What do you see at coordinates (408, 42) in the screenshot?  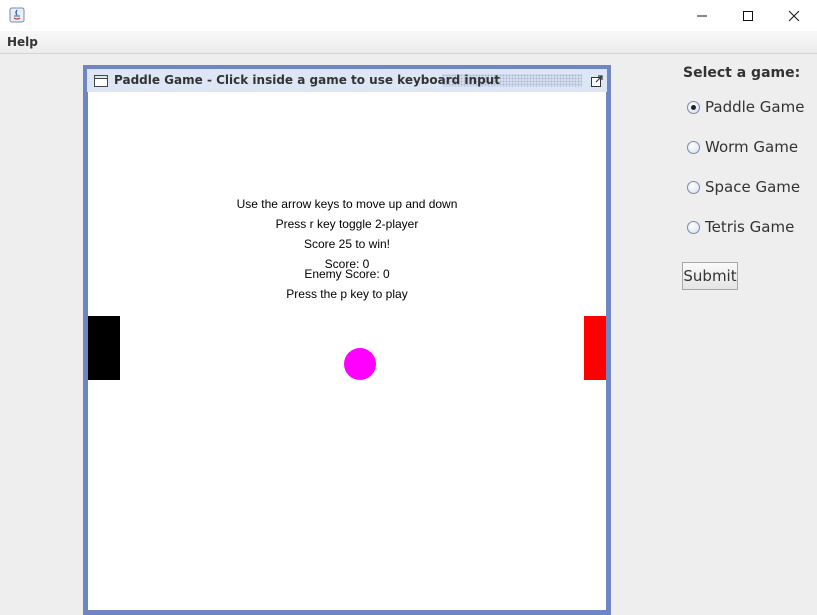 I see `menu-bar: Help` at bounding box center [408, 42].